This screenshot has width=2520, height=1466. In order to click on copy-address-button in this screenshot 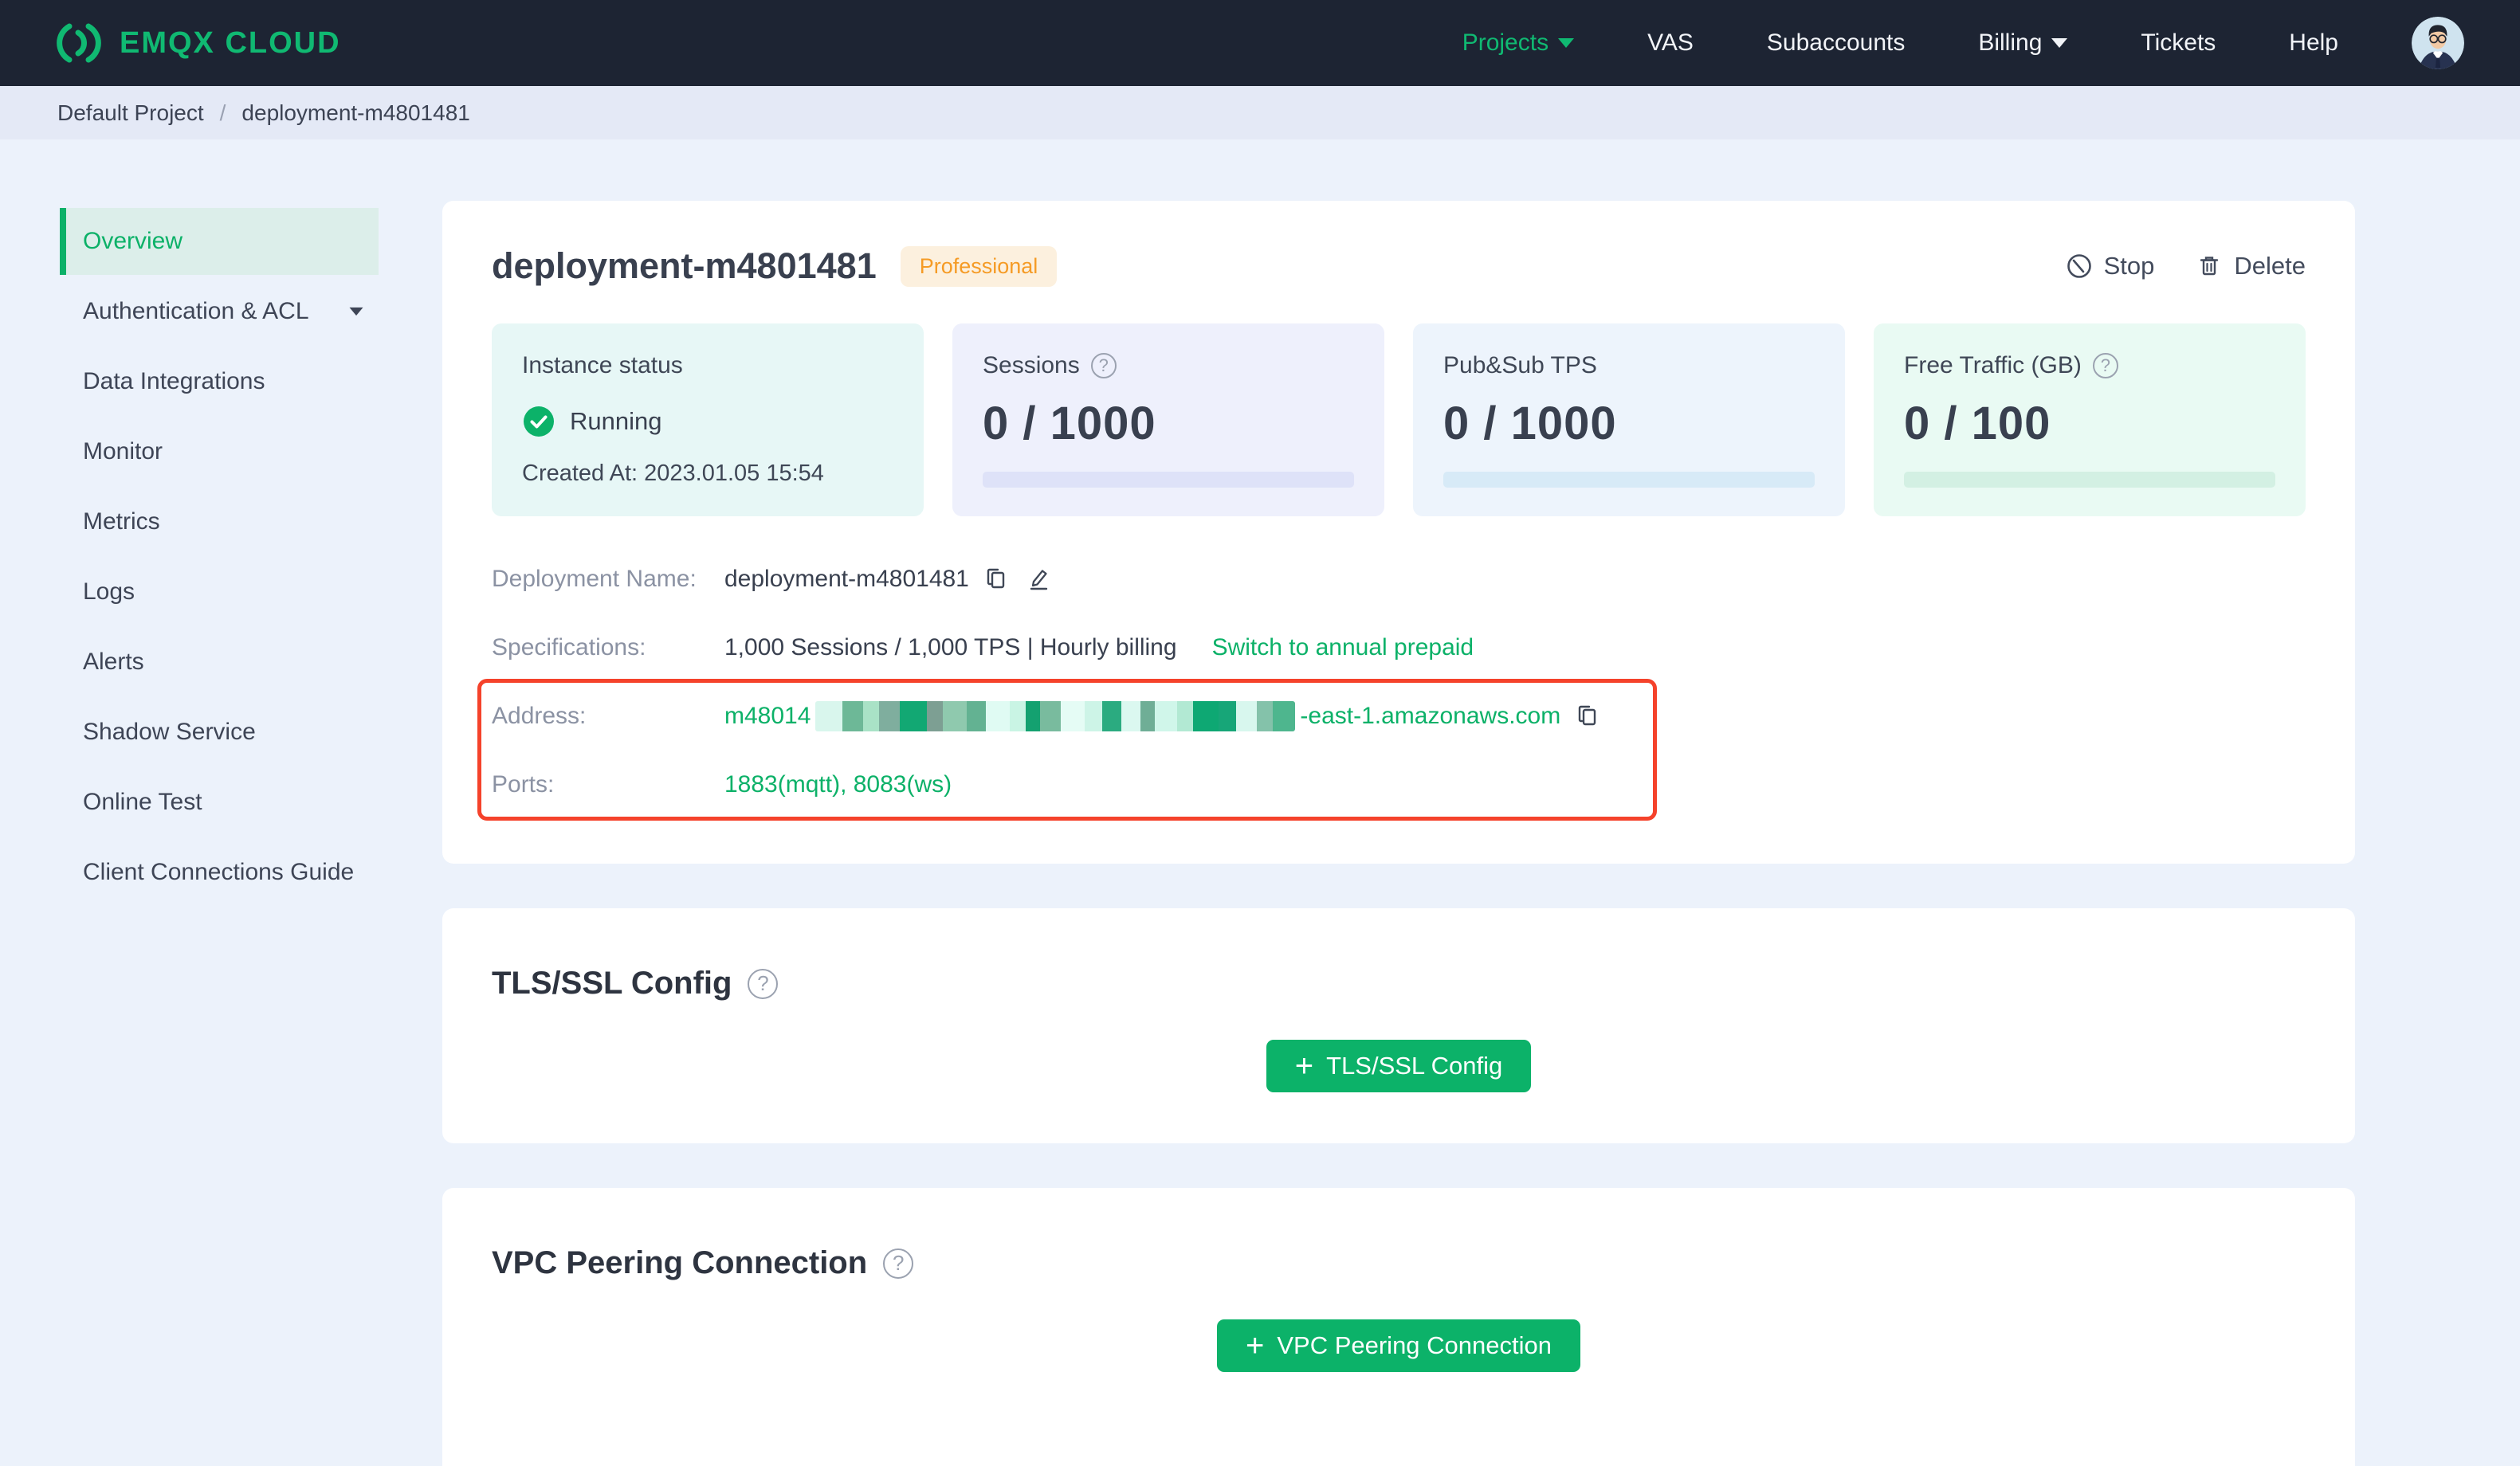, I will do `click(1588, 716)`.